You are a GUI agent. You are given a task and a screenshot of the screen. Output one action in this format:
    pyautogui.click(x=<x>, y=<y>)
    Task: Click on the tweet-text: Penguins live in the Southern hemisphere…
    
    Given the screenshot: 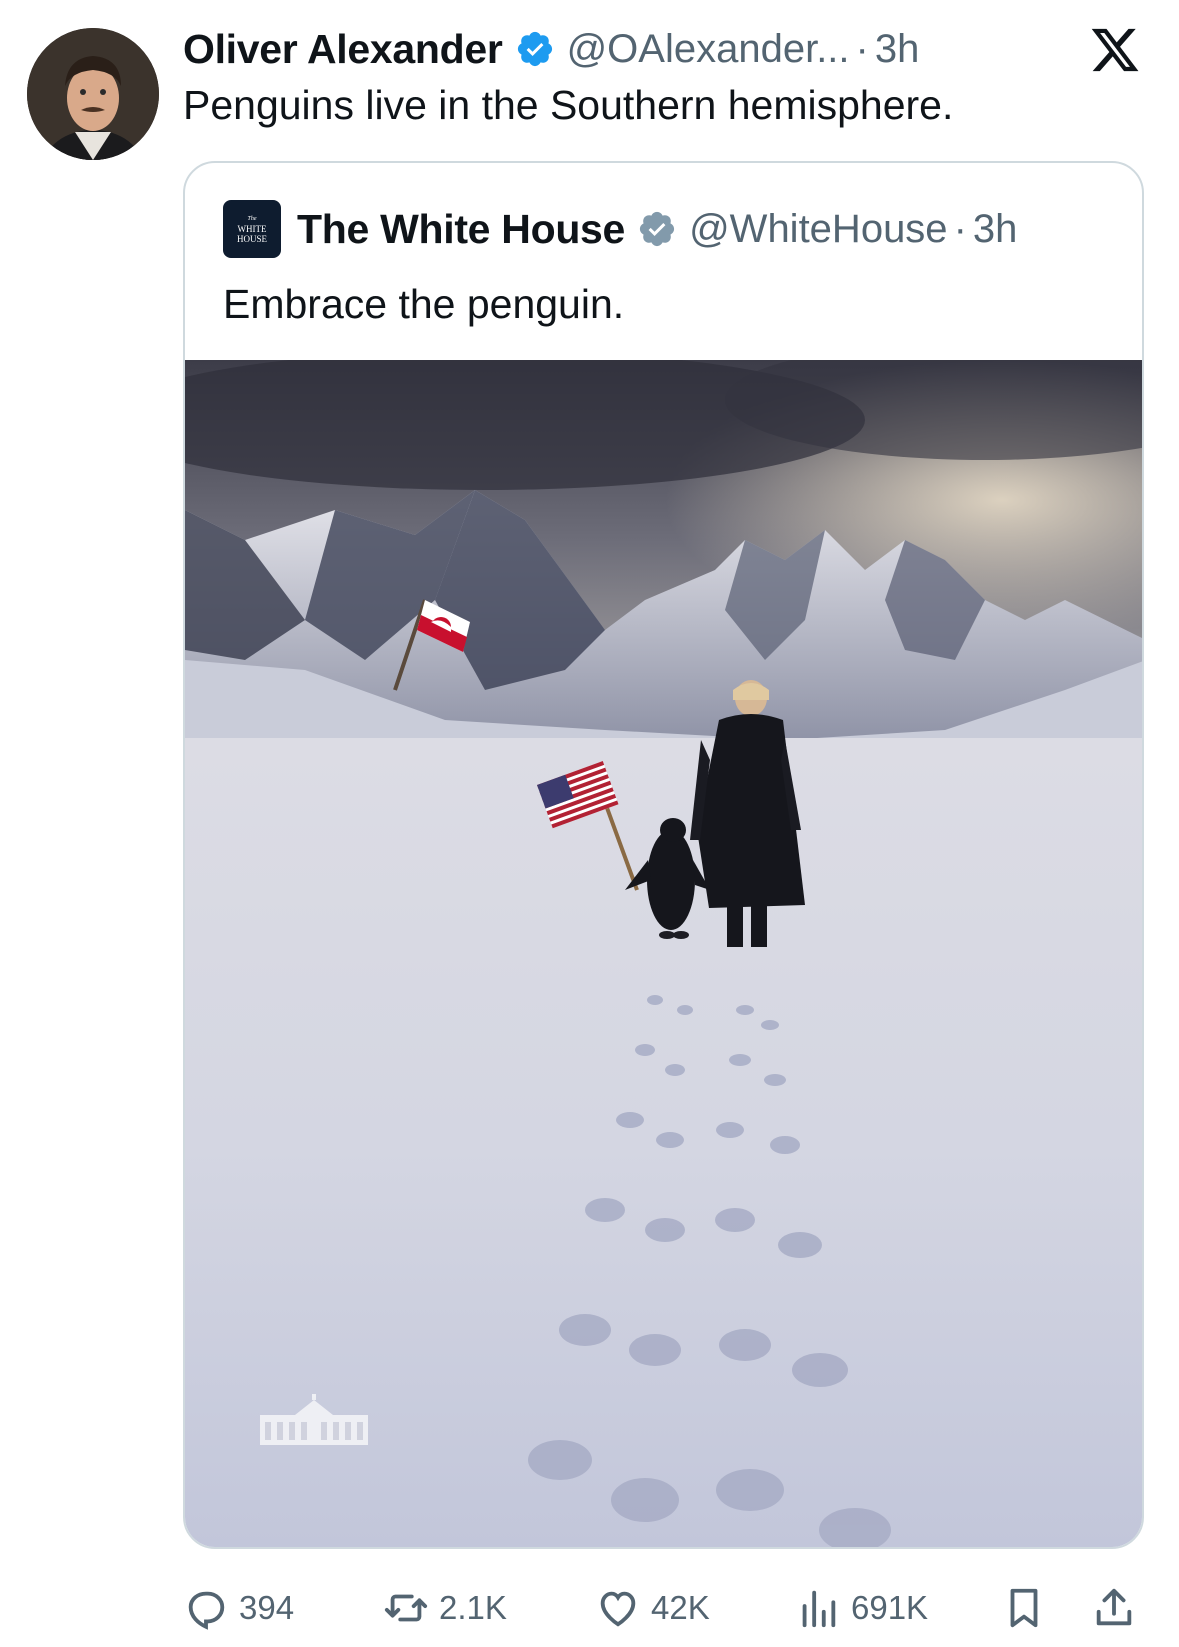 What is the action you would take?
    pyautogui.click(x=568, y=105)
    